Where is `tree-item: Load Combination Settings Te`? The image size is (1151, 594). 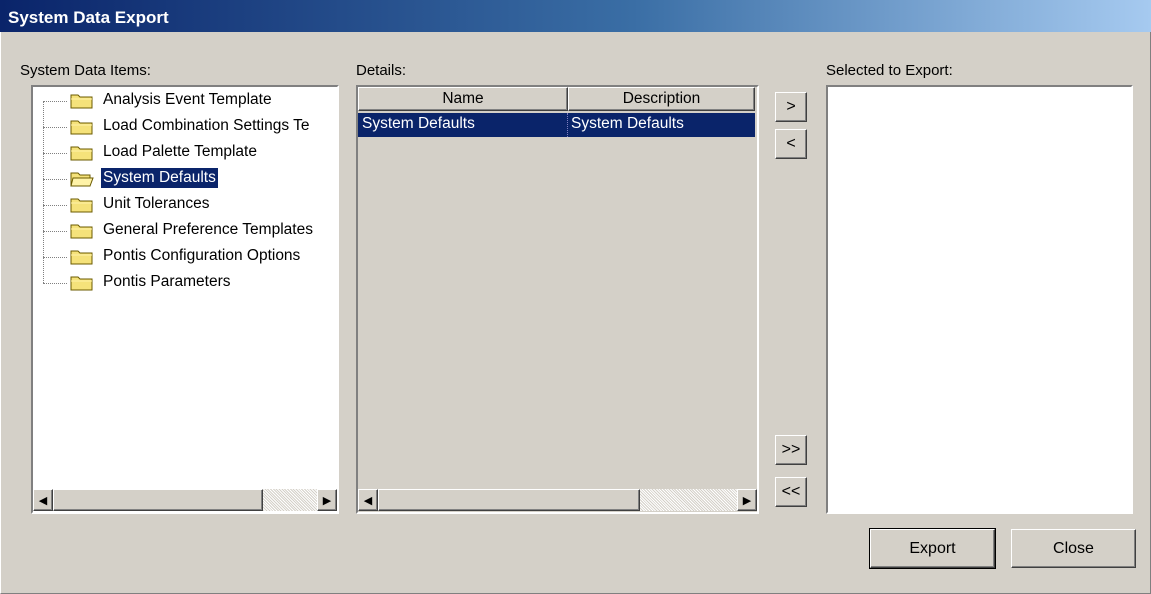 tree-item: Load Combination Settings Te is located at coordinates (206, 126).